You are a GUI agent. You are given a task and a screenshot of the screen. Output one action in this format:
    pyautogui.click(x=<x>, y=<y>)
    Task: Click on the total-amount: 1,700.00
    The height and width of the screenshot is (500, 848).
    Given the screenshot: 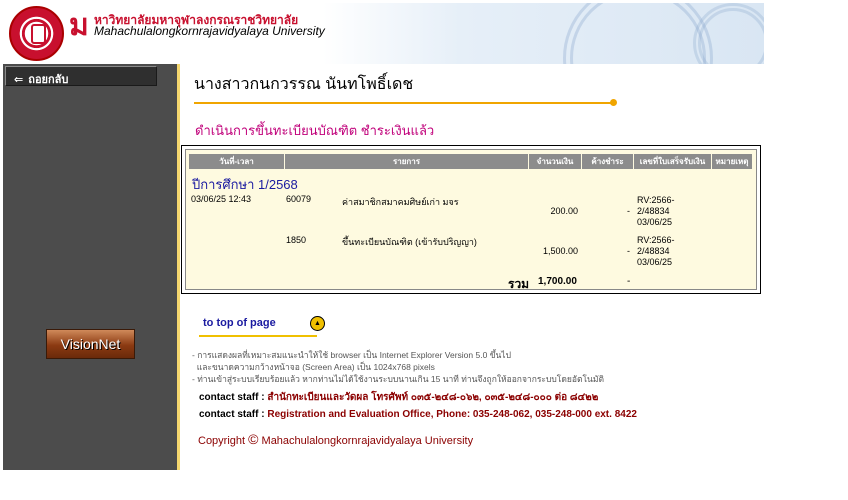 What is the action you would take?
    pyautogui.click(x=557, y=281)
    